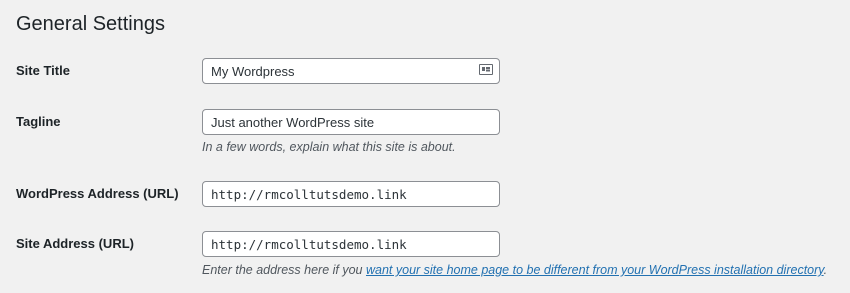 This screenshot has width=850, height=293. What do you see at coordinates (351, 122) in the screenshot?
I see `tagline-input` at bounding box center [351, 122].